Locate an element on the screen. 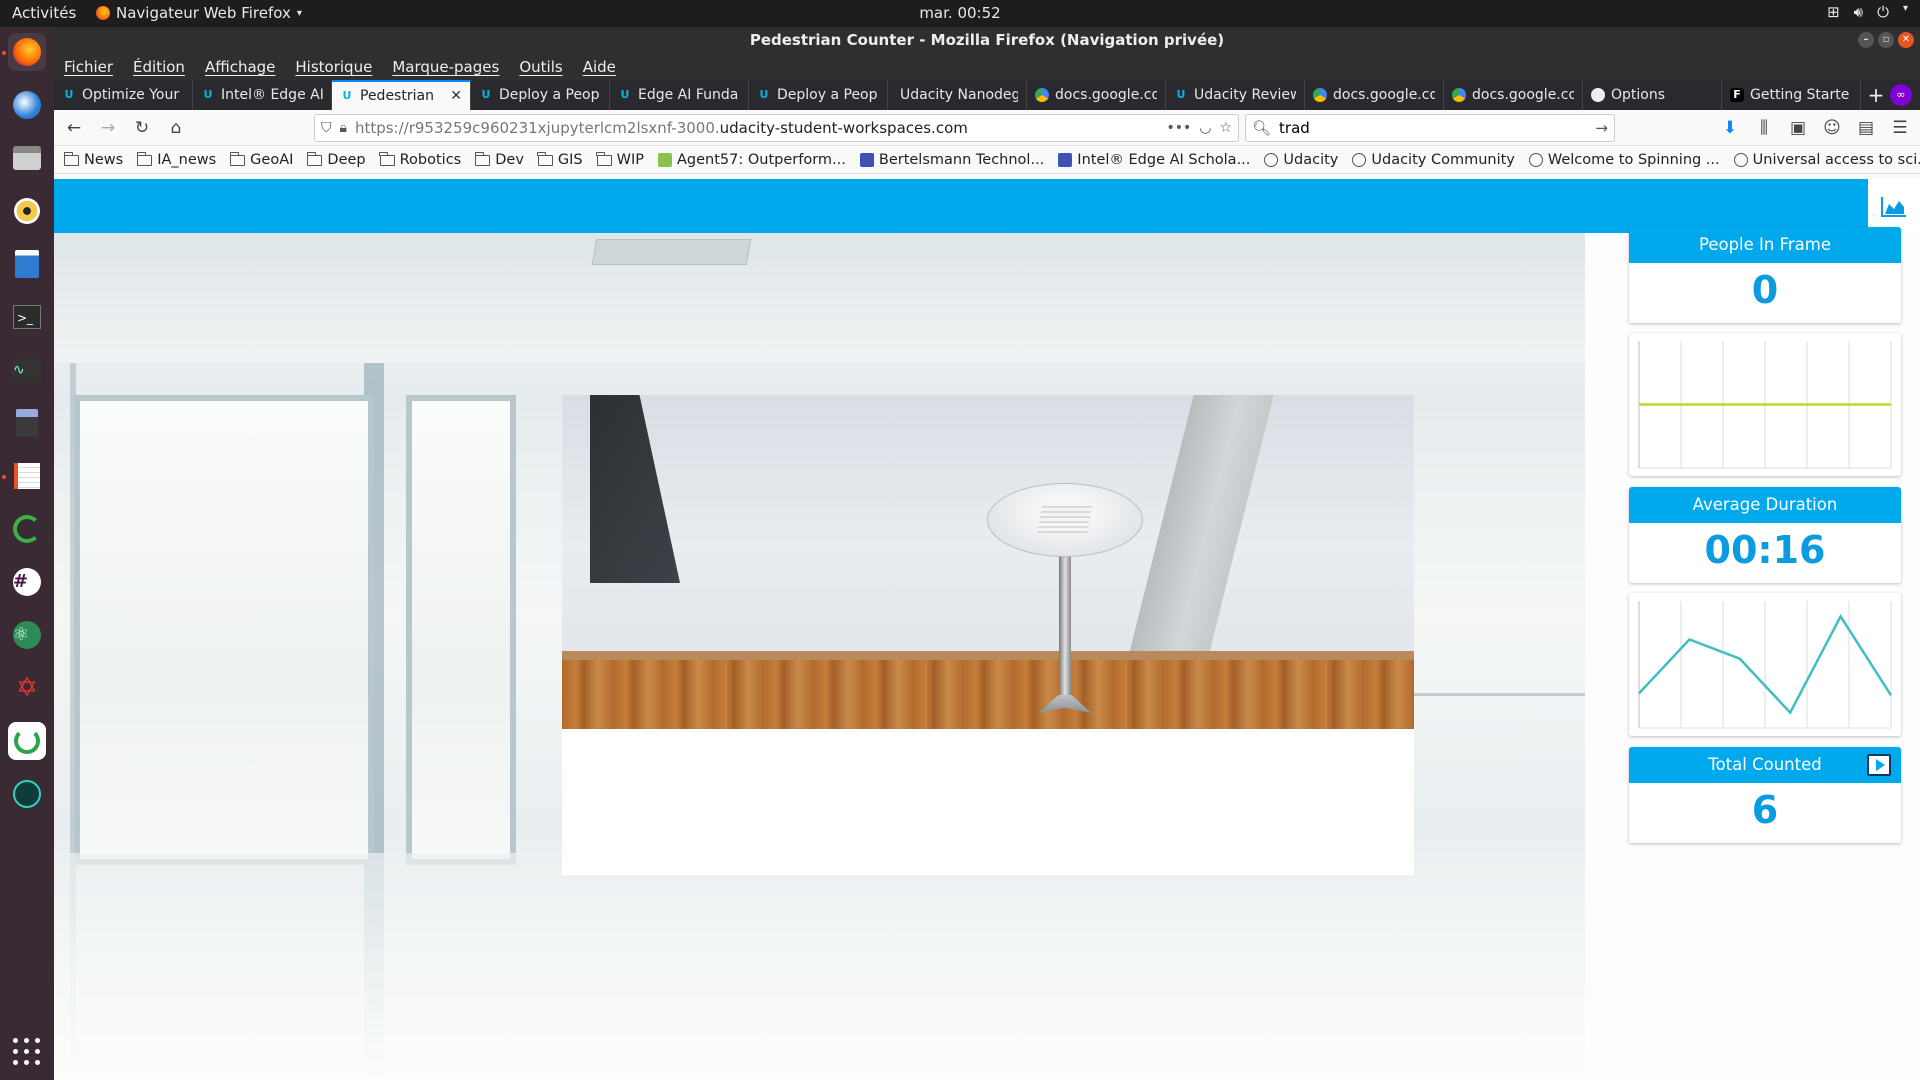 The height and width of the screenshot is (1080, 1920). clock: mar. 00:52 is located at coordinates (959, 13).